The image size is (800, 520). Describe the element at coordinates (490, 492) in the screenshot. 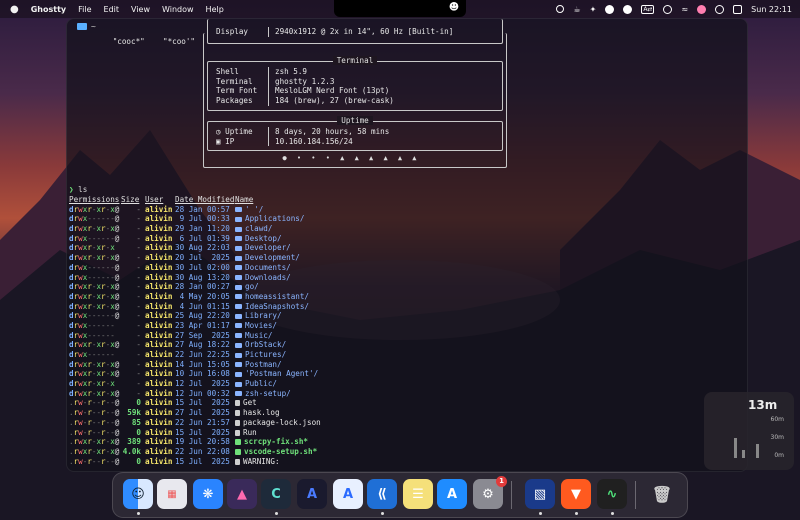

I see `system-settings-icon: ⚙ 1` at that location.